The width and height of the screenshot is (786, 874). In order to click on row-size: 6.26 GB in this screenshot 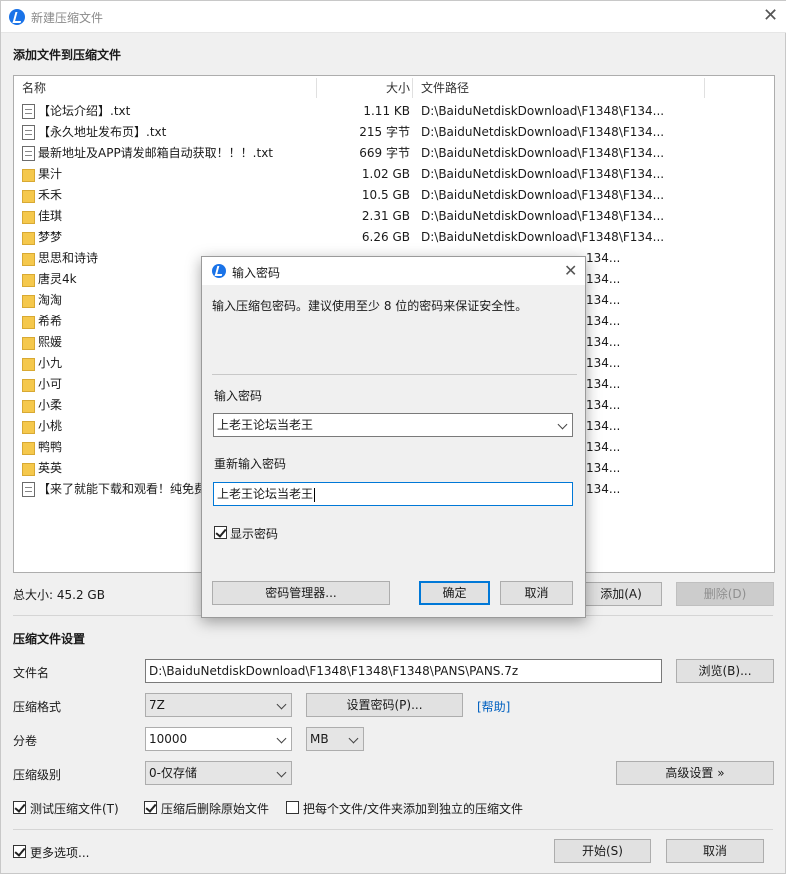, I will do `click(385, 237)`.